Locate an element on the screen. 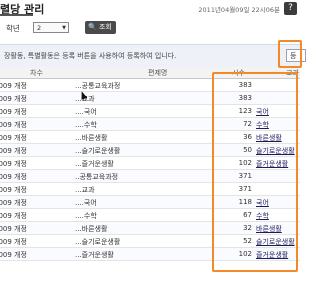  cell-name: ..공통교육과정 is located at coordinates (97, 177).